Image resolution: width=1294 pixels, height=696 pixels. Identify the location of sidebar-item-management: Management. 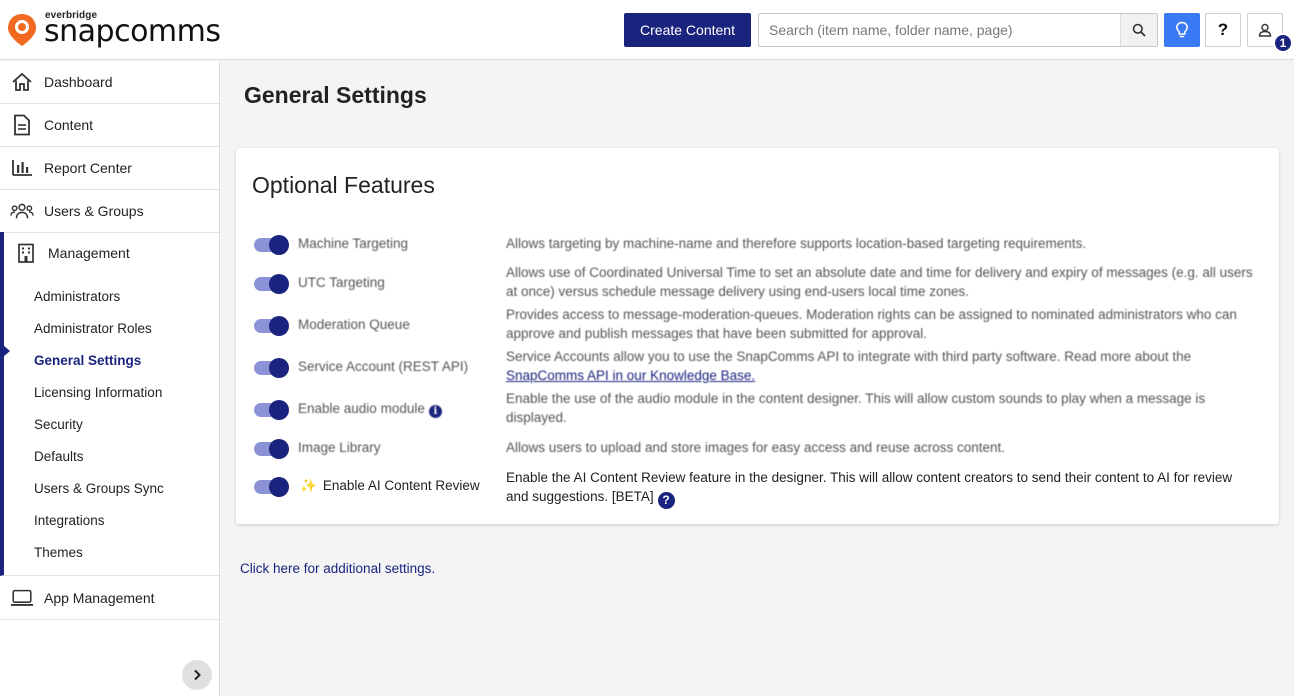
(72, 253).